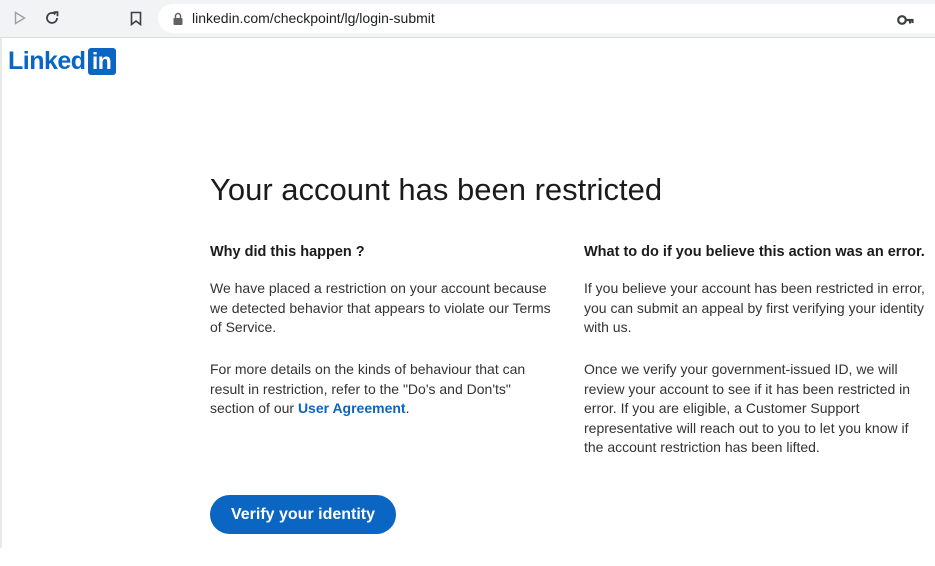 This screenshot has height=566, width=935. Describe the element at coordinates (303, 514) in the screenshot. I see `verify-identity-button: Verify your identity` at that location.